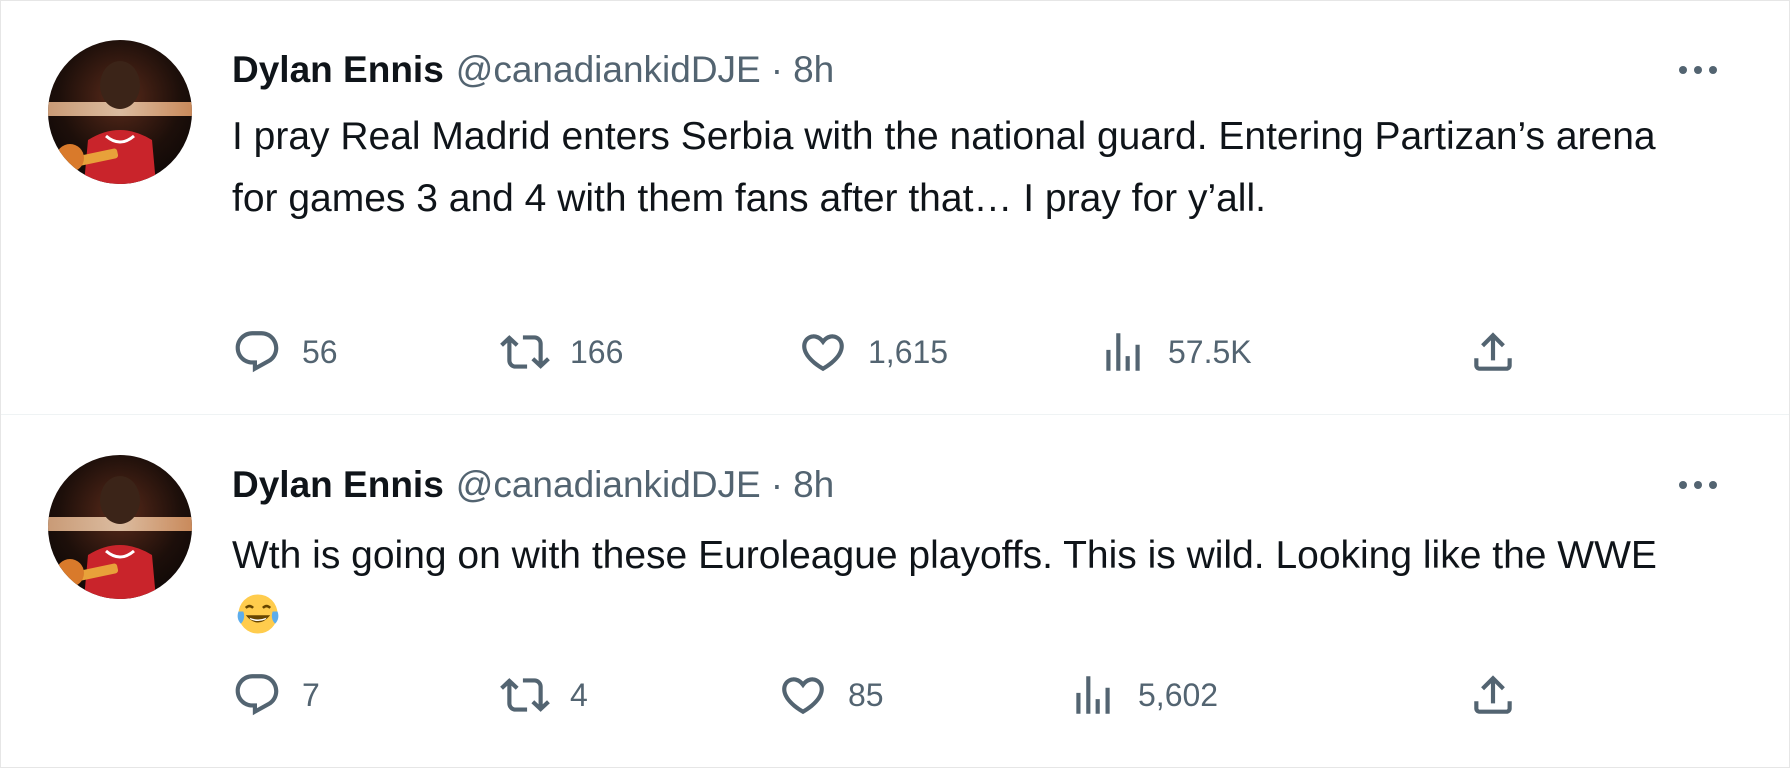  Describe the element at coordinates (1178, 694) in the screenshot. I see `views-count: 5,602` at that location.